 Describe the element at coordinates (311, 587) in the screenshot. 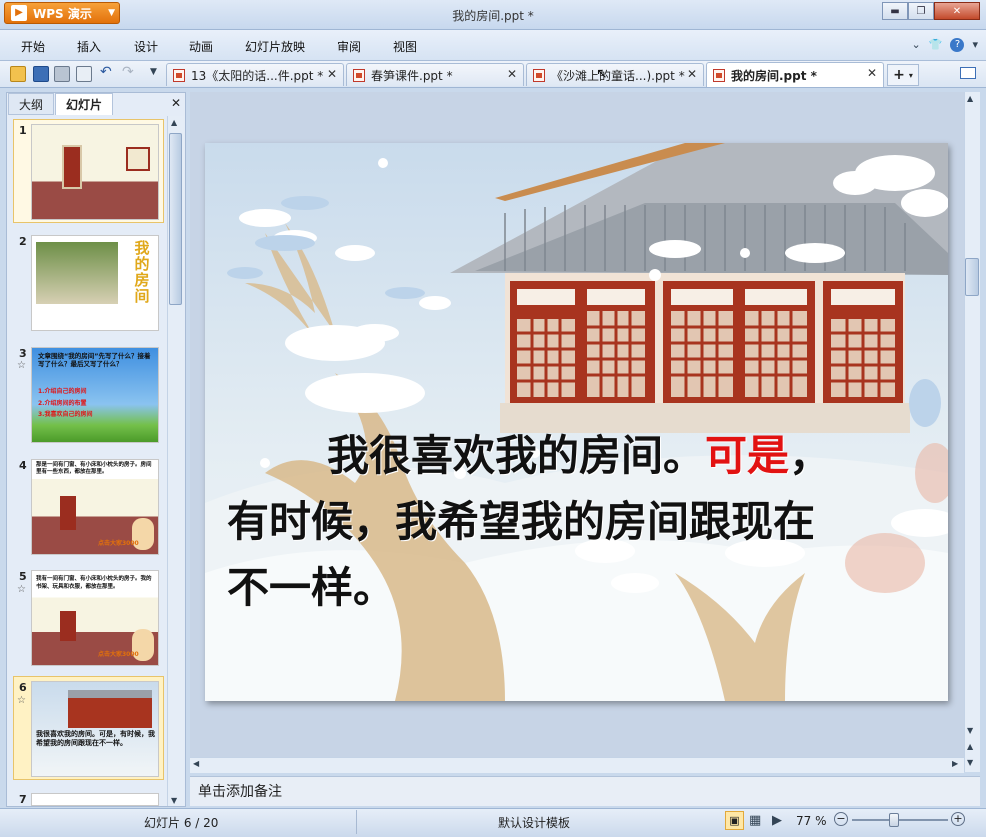

I see `slide-text-line-3: 不一样。` at that location.